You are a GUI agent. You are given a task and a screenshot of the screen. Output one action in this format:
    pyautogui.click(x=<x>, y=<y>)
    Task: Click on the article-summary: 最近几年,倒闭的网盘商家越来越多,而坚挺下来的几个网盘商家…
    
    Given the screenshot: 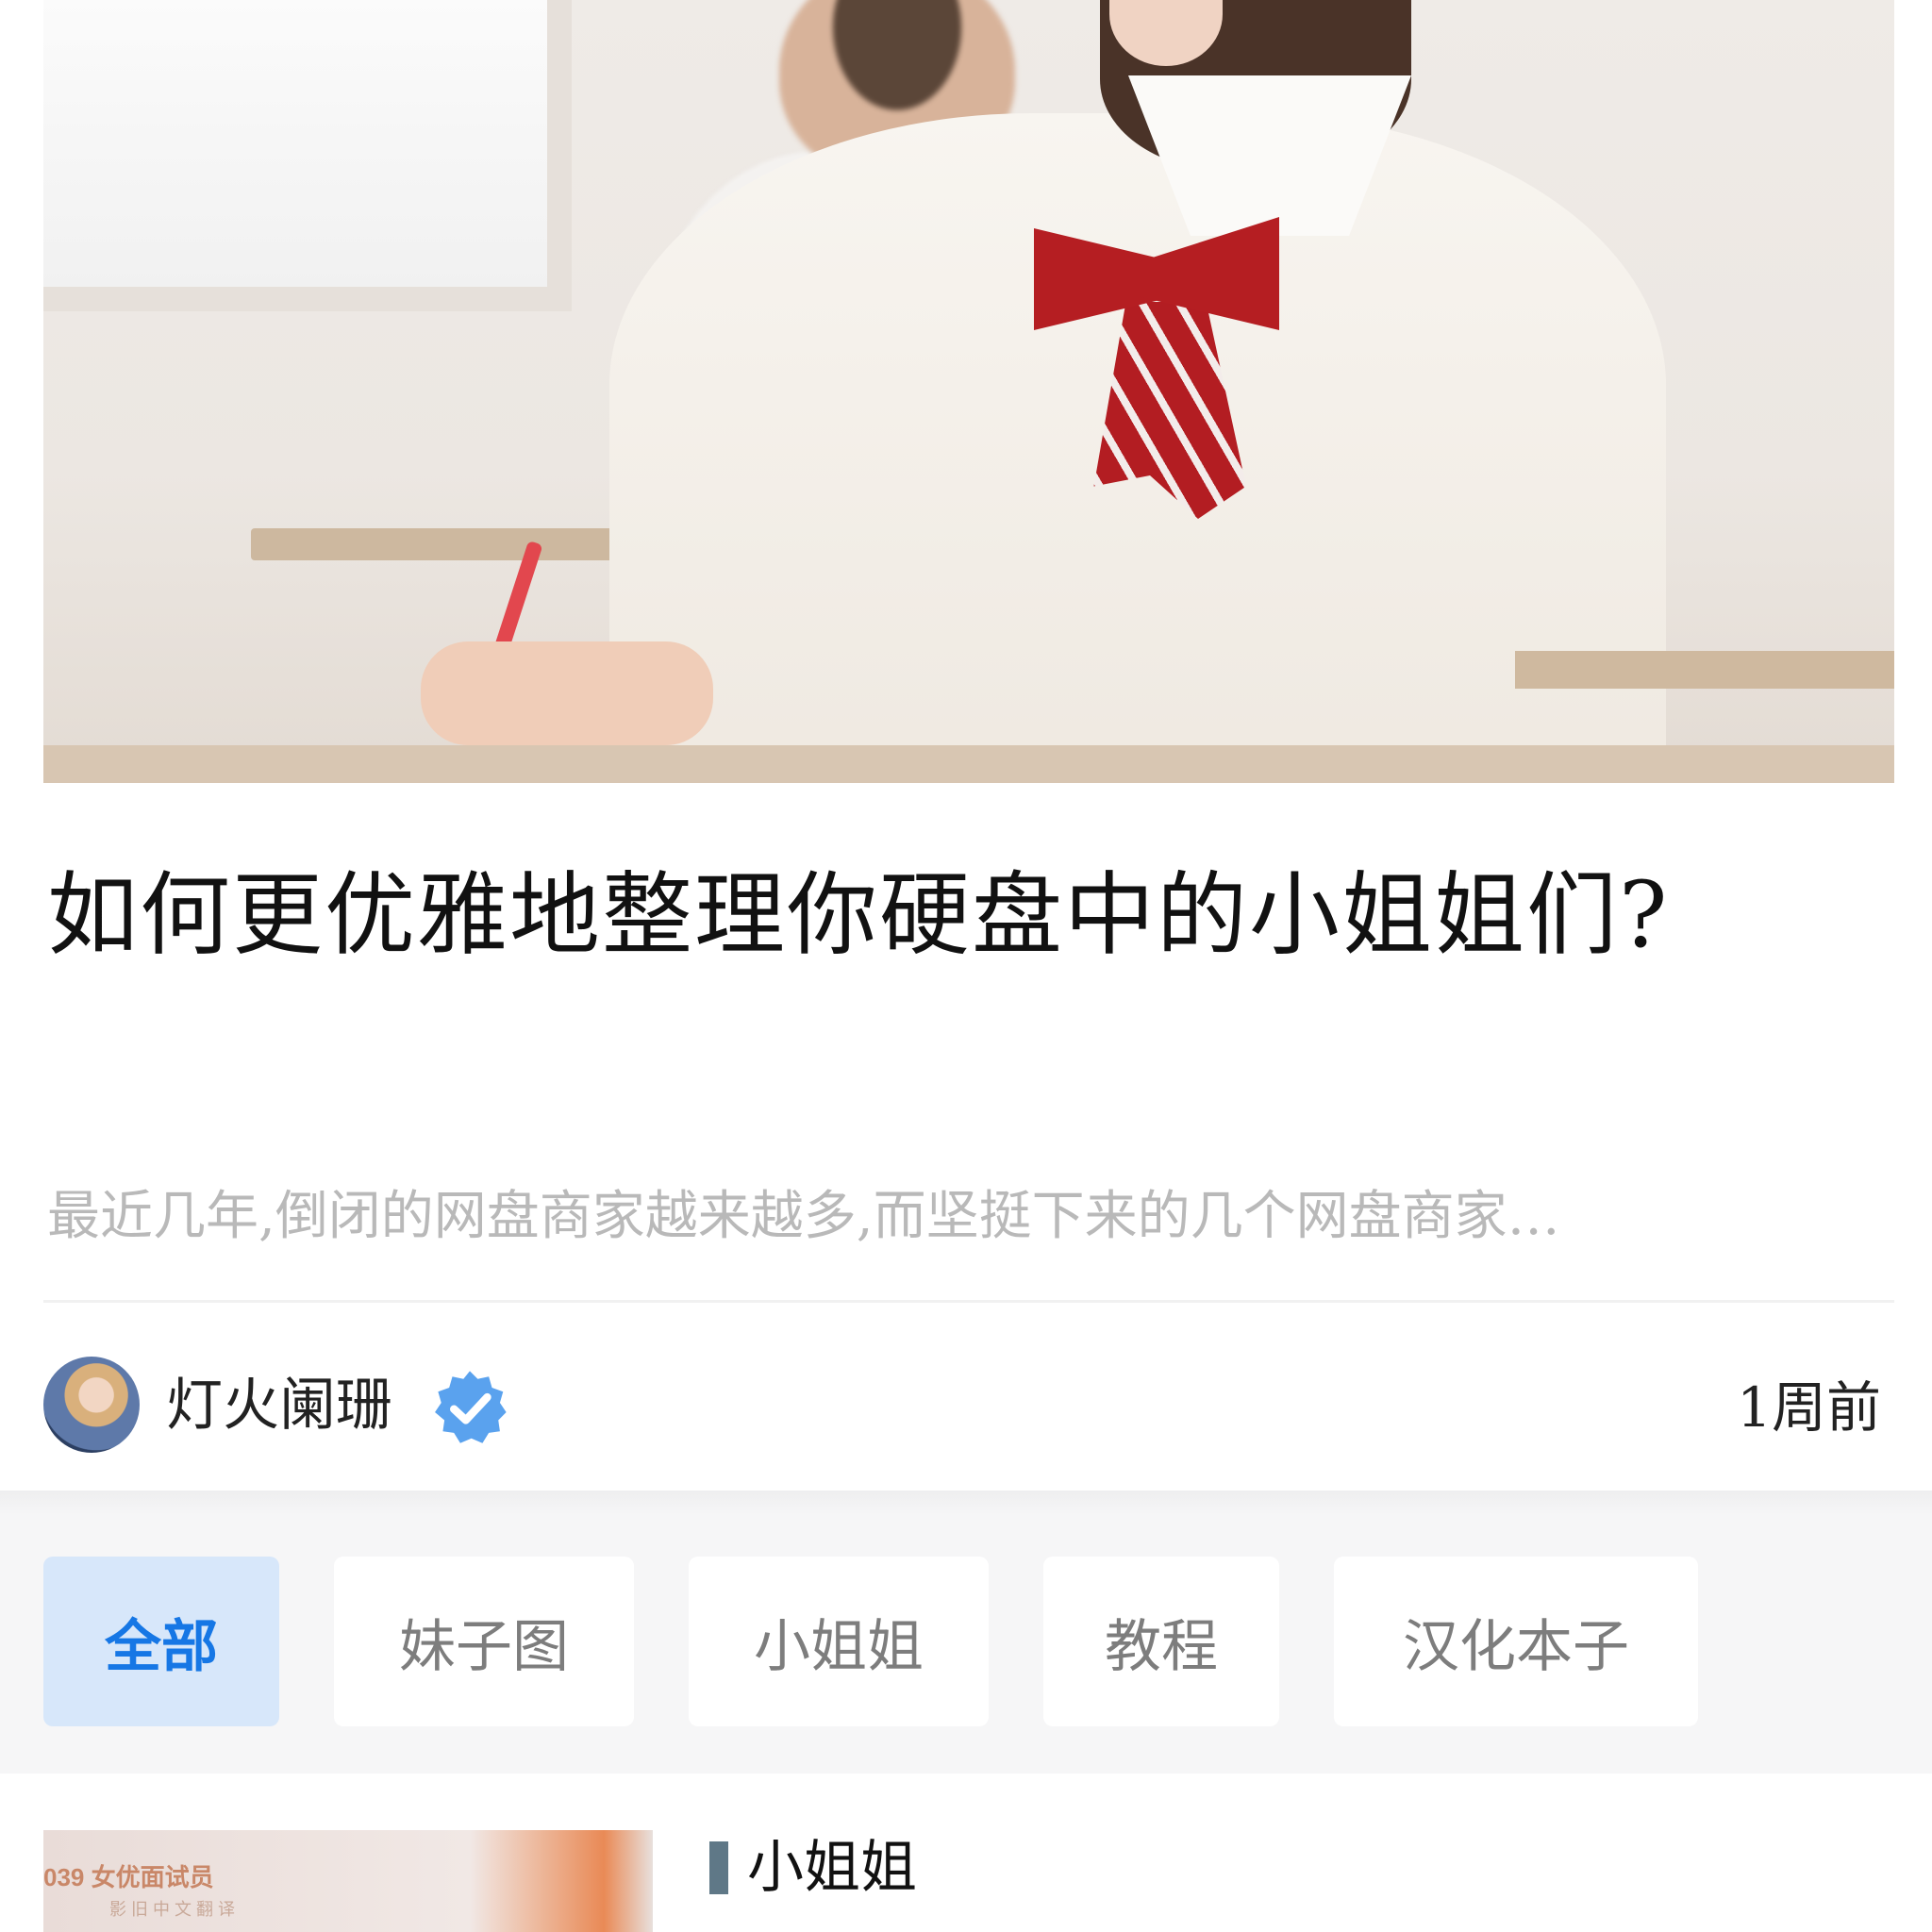 What is the action you would take?
    pyautogui.click(x=804, y=1216)
    